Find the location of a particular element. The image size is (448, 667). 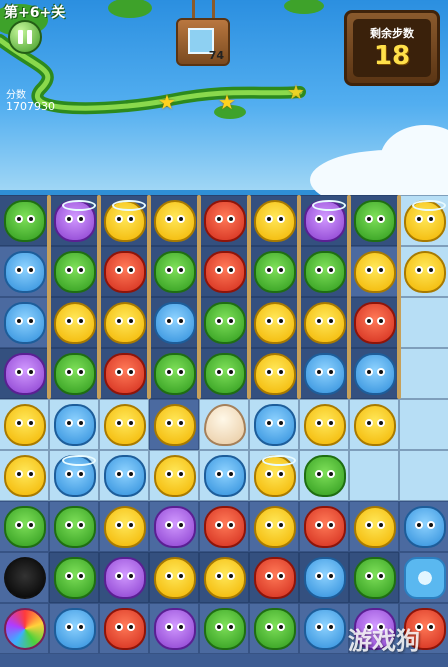

egg-piece-icon is located at coordinates (225, 425).